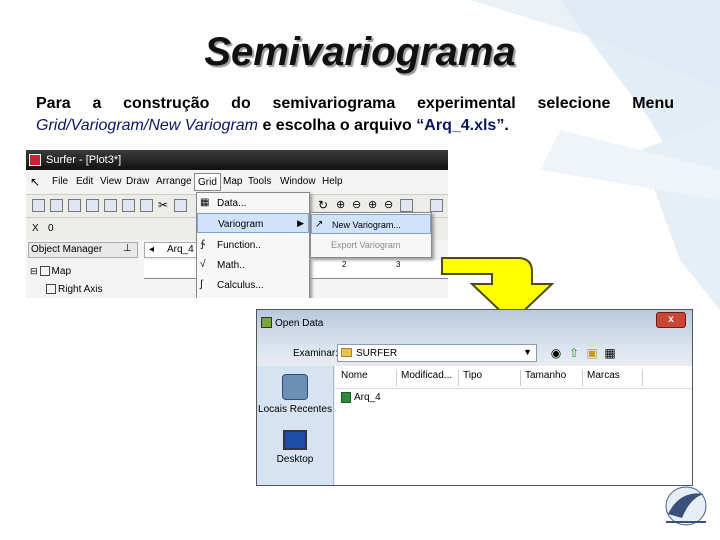  I want to click on new-variogram-icon: ↗, so click(319, 224).